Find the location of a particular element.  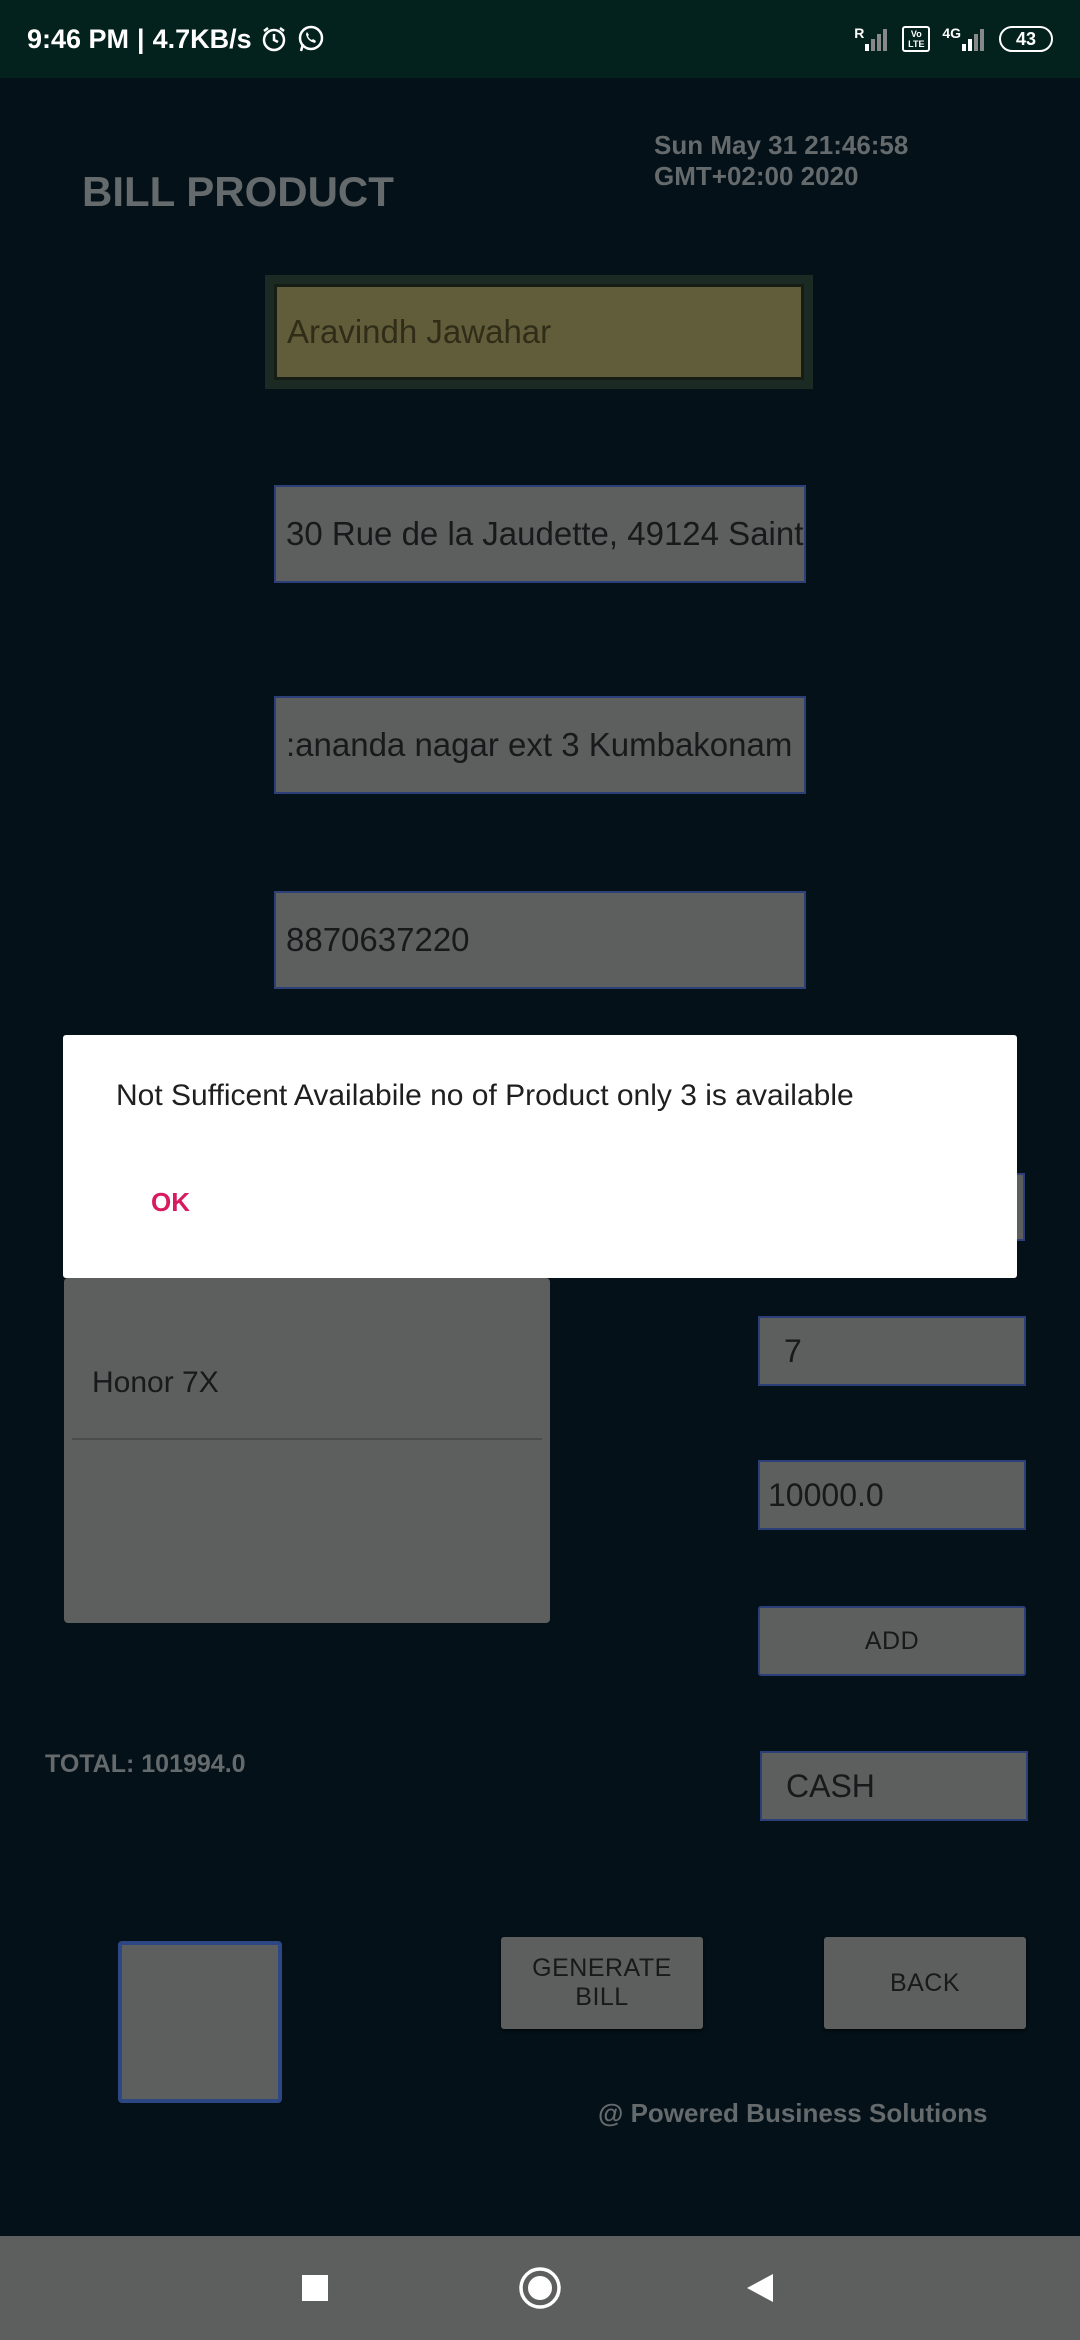

recents-square-icon is located at coordinates (315, 2288).